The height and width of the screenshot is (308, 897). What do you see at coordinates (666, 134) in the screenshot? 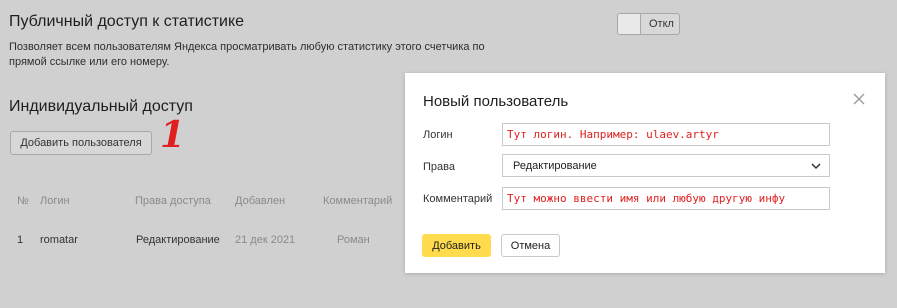
I see `login-input: Тут логин. Например: ulaev.artyr` at bounding box center [666, 134].